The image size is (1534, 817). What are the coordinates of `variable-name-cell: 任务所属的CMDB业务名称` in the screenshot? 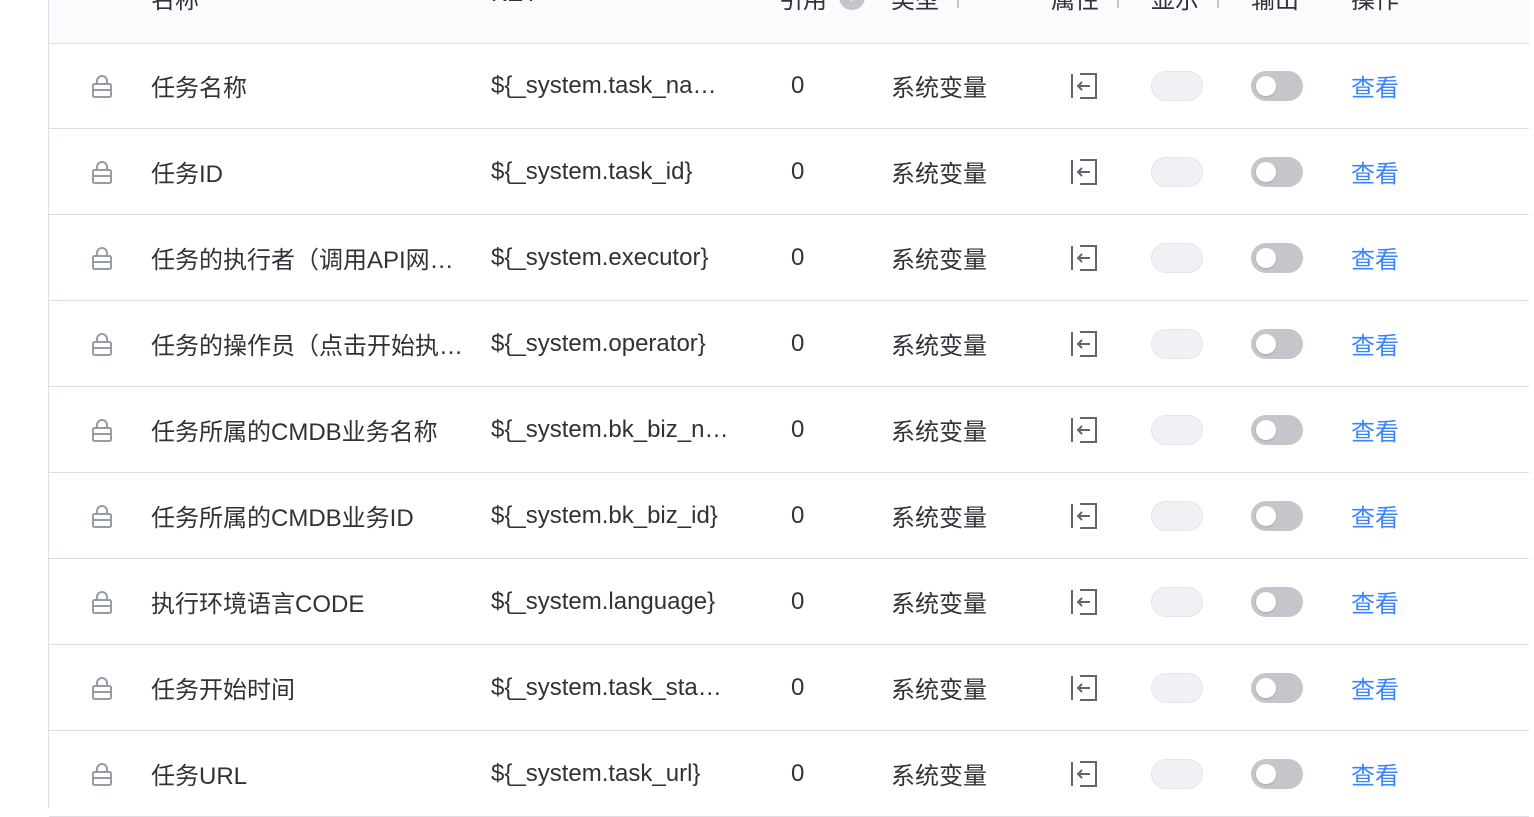 It's located at (307, 429).